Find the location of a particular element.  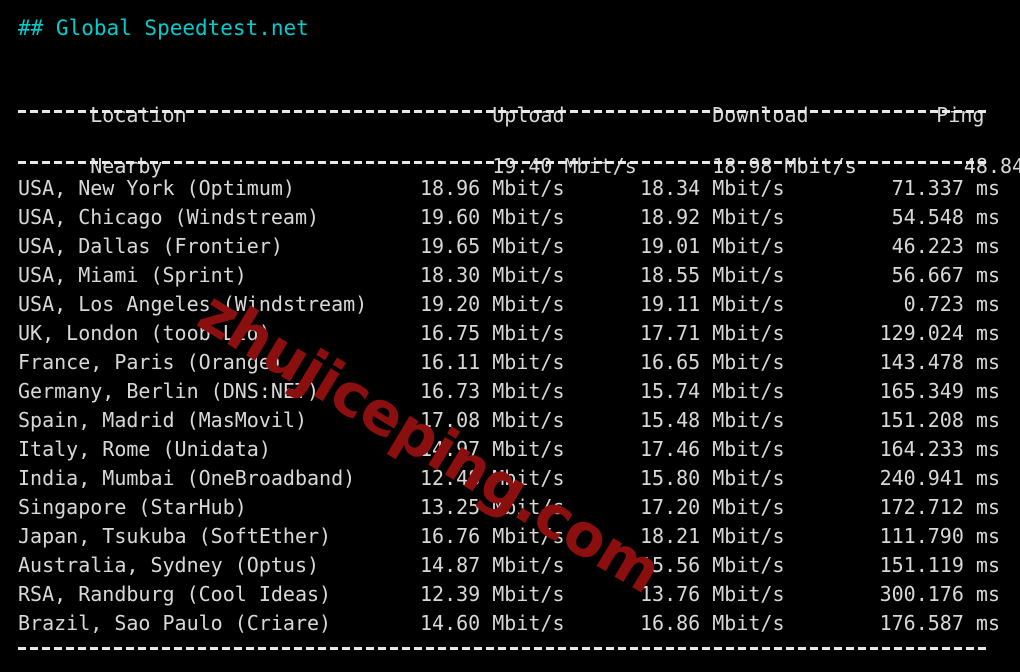

cell-upload: 19.60 Mbit/s is located at coordinates (492, 217).